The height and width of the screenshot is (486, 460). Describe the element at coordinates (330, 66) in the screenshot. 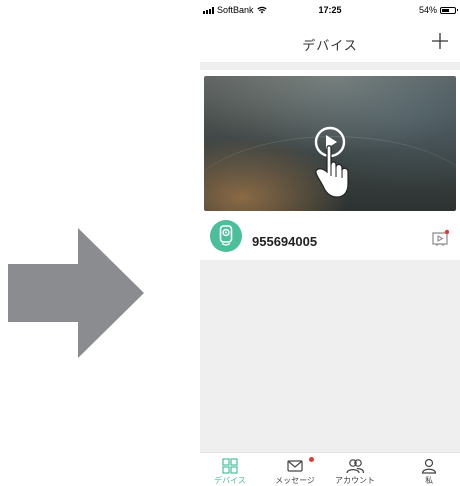

I see `divider` at that location.